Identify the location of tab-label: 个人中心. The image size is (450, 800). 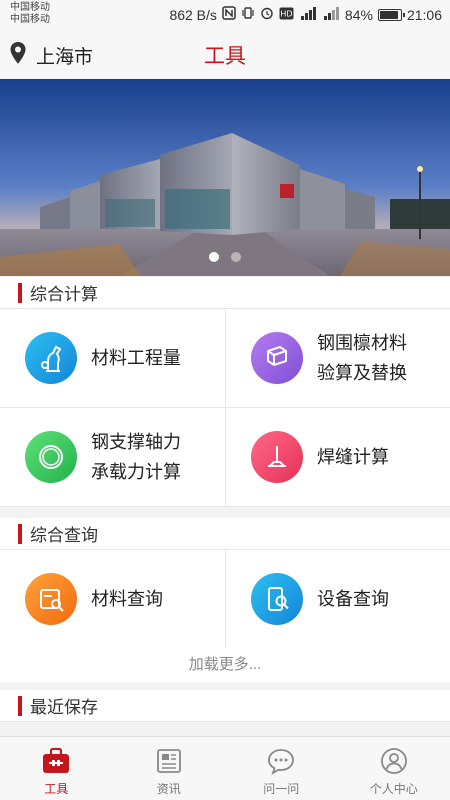
(393, 789).